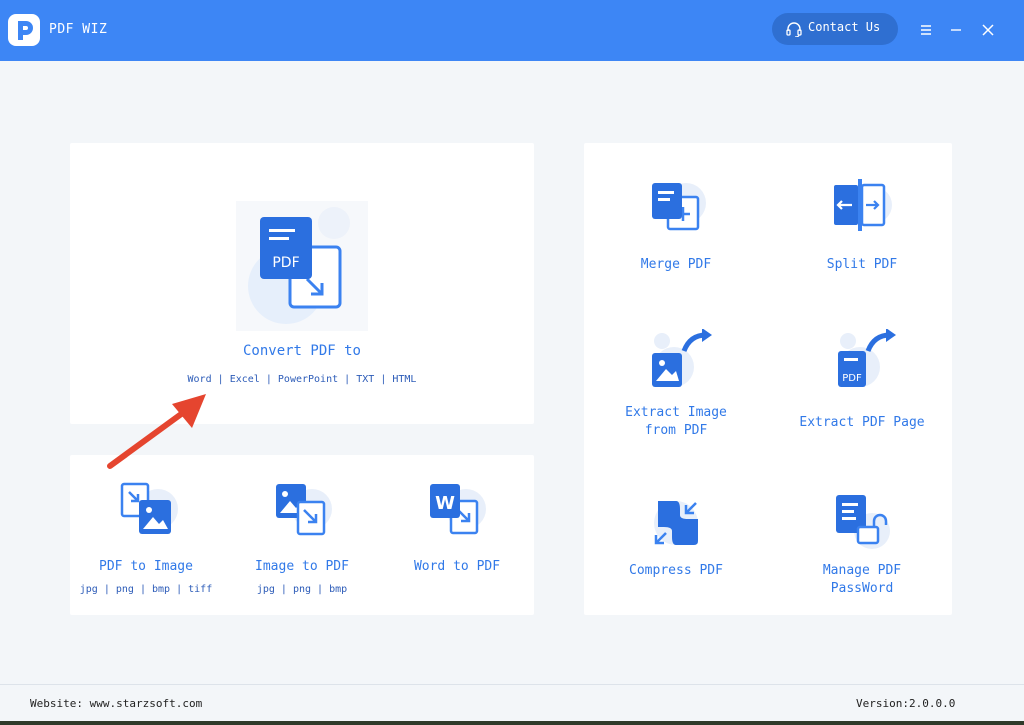 Image resolution: width=1024 pixels, height=725 pixels. What do you see at coordinates (302, 566) in the screenshot?
I see `image-to-pdf-label: Image to PDF` at bounding box center [302, 566].